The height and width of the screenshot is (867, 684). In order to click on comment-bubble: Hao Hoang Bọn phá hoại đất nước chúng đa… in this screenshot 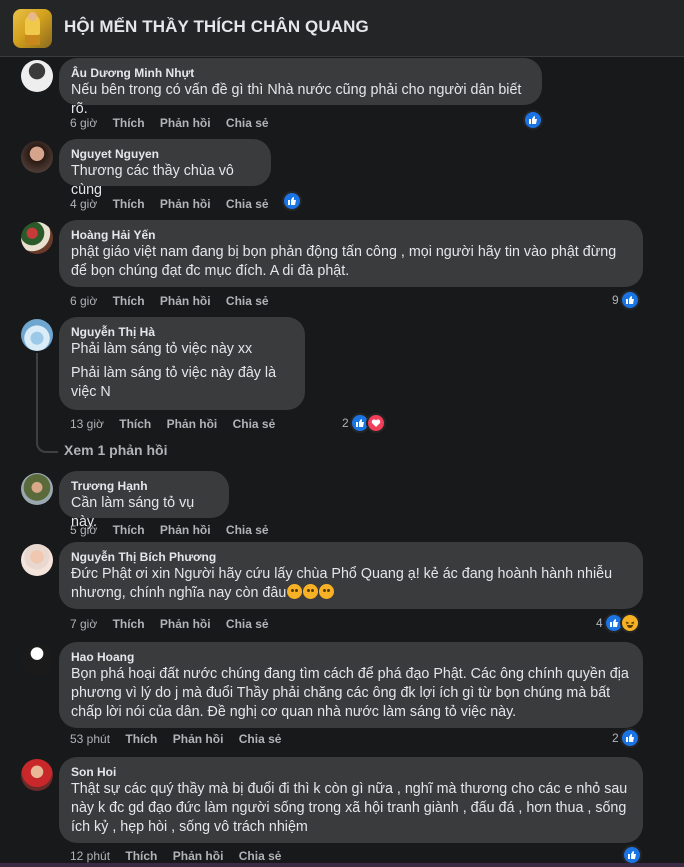, I will do `click(351, 685)`.